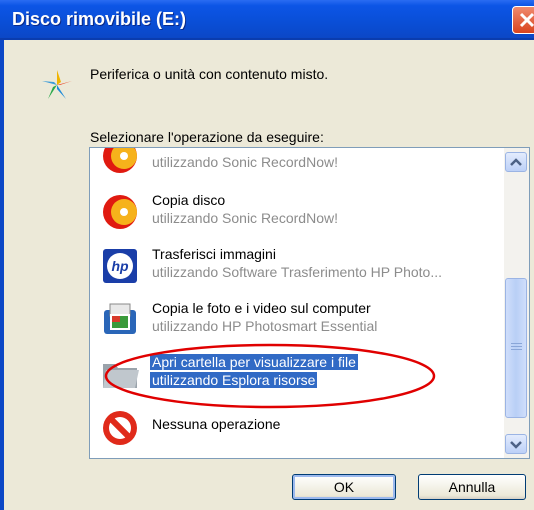  I want to click on item-title: Copia disco, so click(189, 200).